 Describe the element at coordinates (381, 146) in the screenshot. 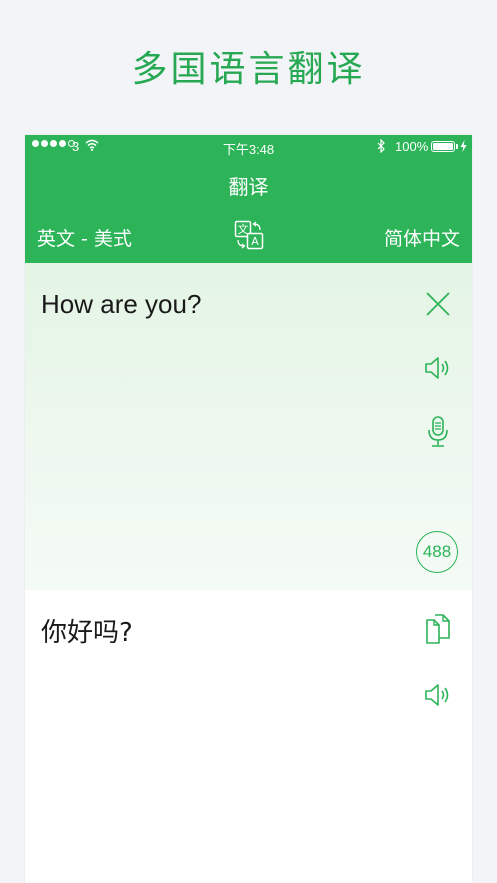

I see `bluetooth-icon` at that location.